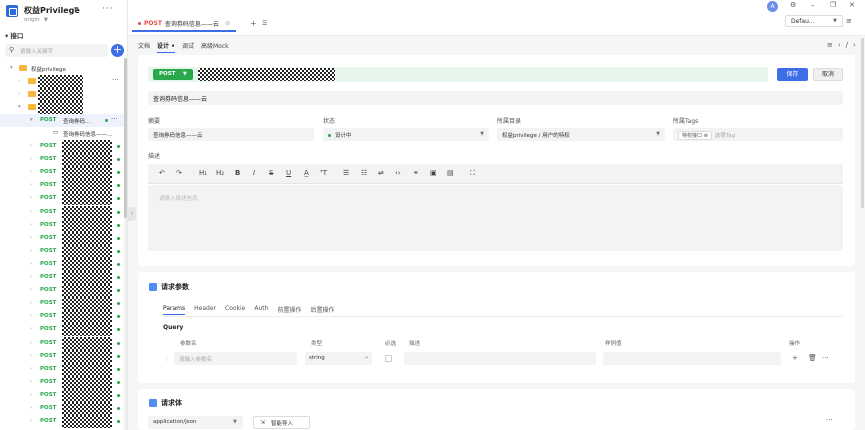 The height and width of the screenshot is (430, 865). I want to click on param-type-select: string ⇢, so click(338, 358).